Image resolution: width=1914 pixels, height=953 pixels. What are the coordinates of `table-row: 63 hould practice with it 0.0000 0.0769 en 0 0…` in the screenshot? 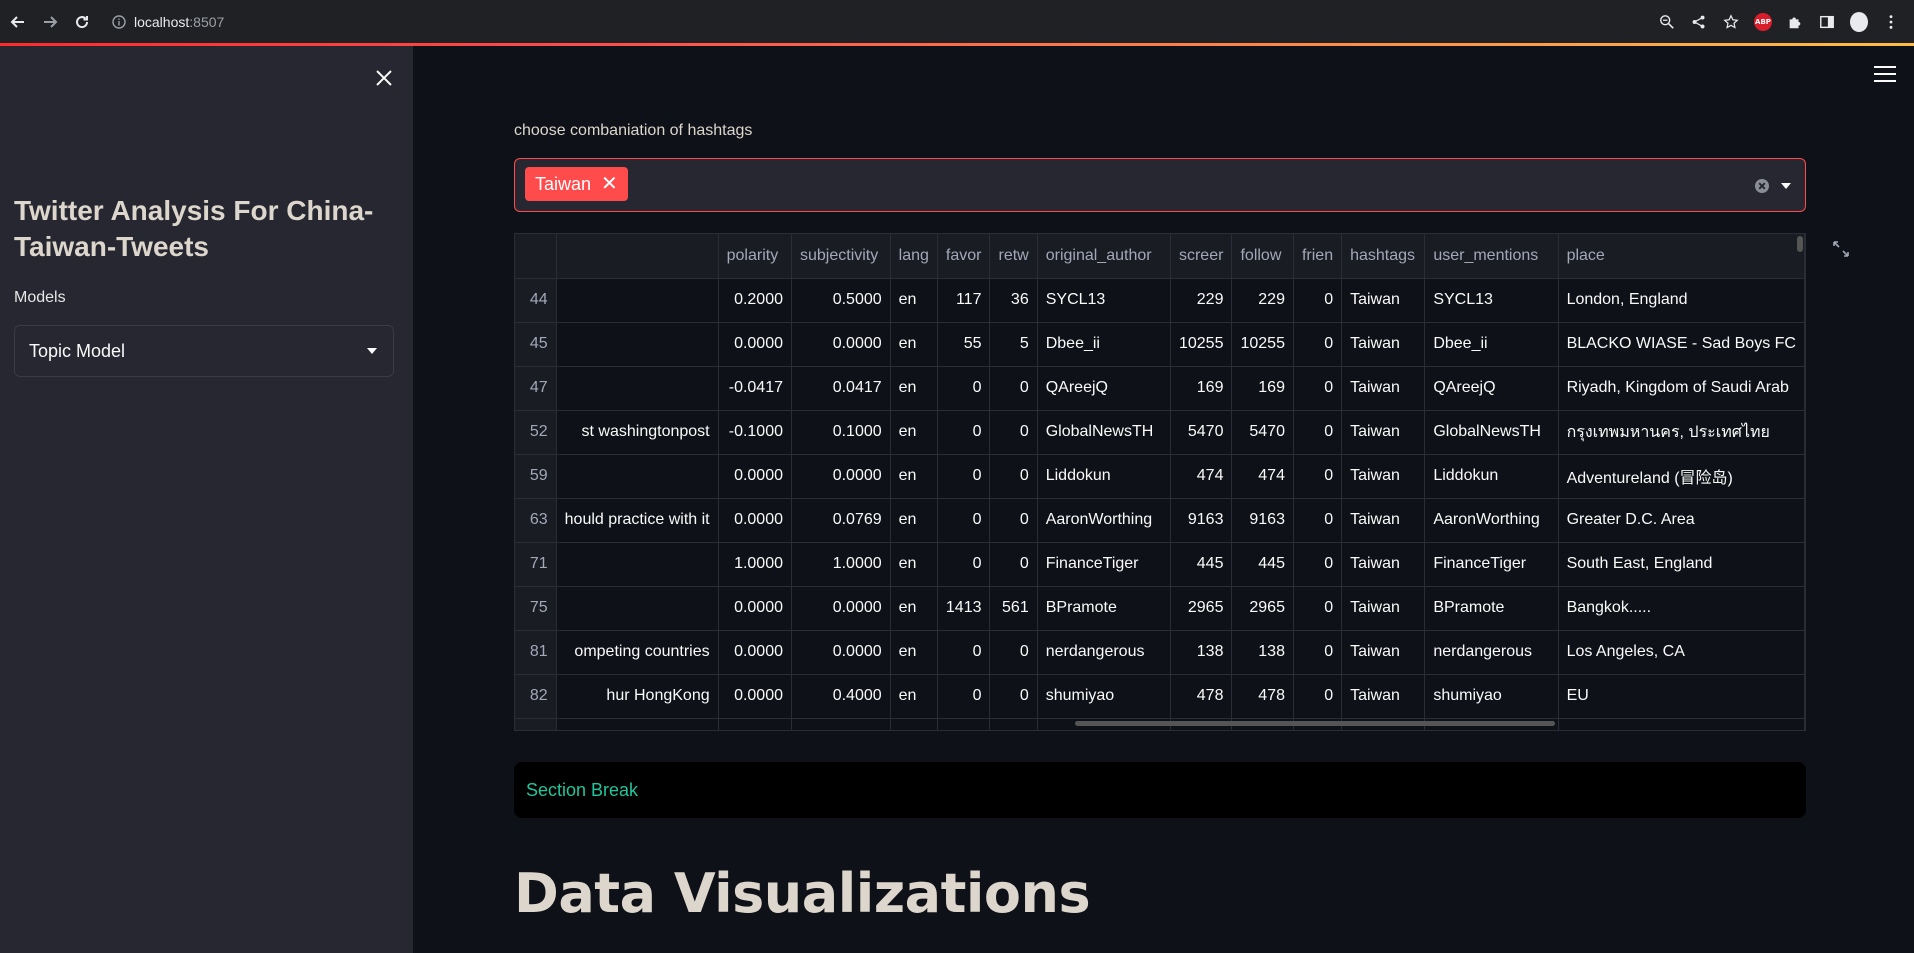 It's located at (1160, 520).